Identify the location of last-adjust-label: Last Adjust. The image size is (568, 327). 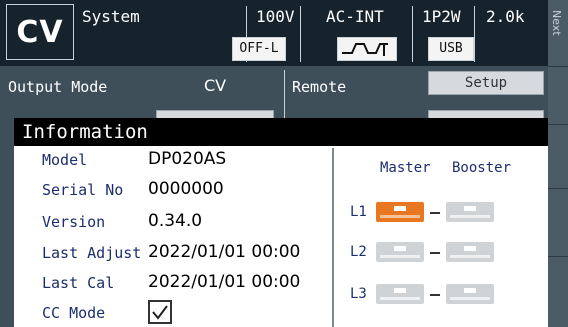
(92, 253).